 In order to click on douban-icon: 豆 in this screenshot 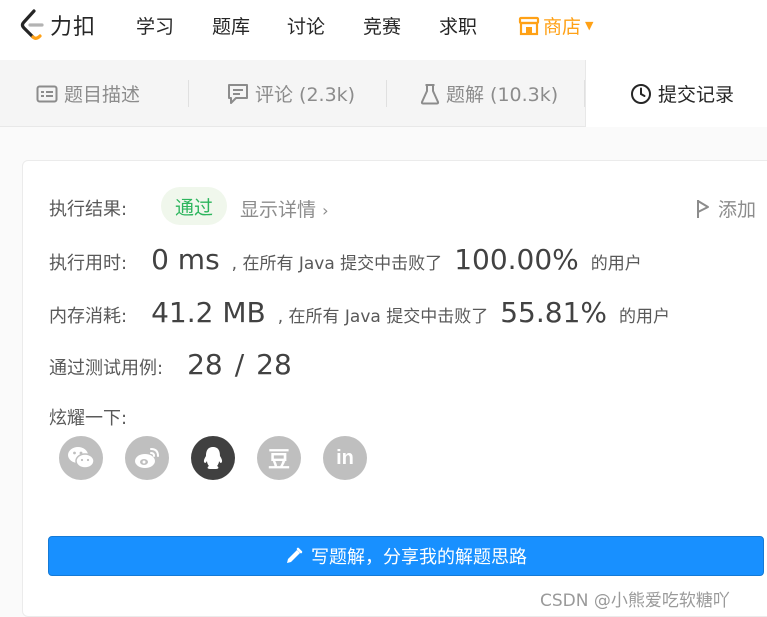, I will do `click(278, 460)`.